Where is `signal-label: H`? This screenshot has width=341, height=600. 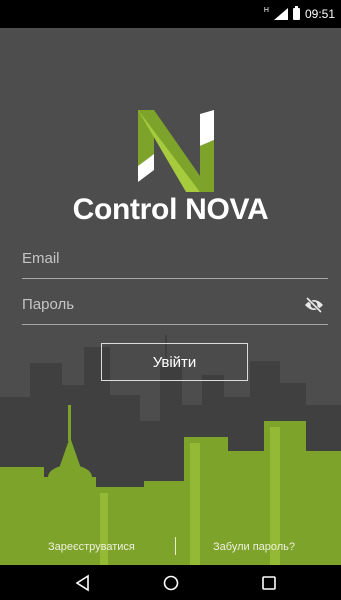 signal-label: H is located at coordinates (266, 10).